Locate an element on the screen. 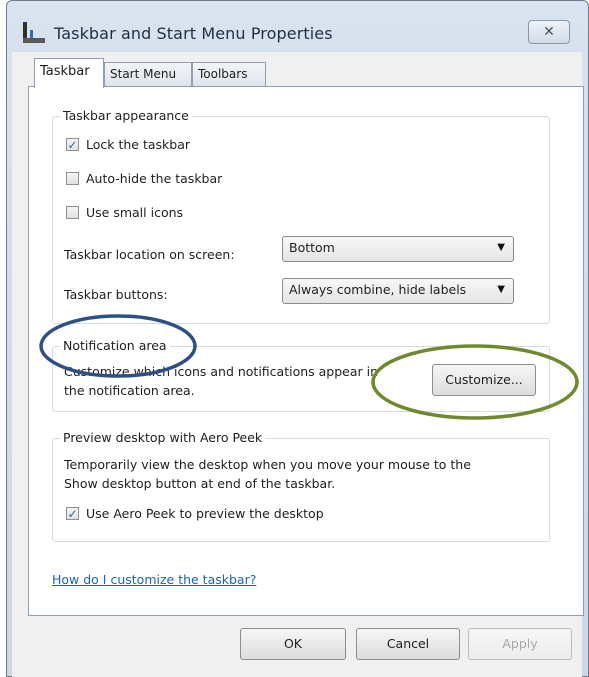 Image resolution: width=589 pixels, height=677 pixels. taskbar-buttons-dropdown: Always combine, hide labels ▼ is located at coordinates (398, 291).